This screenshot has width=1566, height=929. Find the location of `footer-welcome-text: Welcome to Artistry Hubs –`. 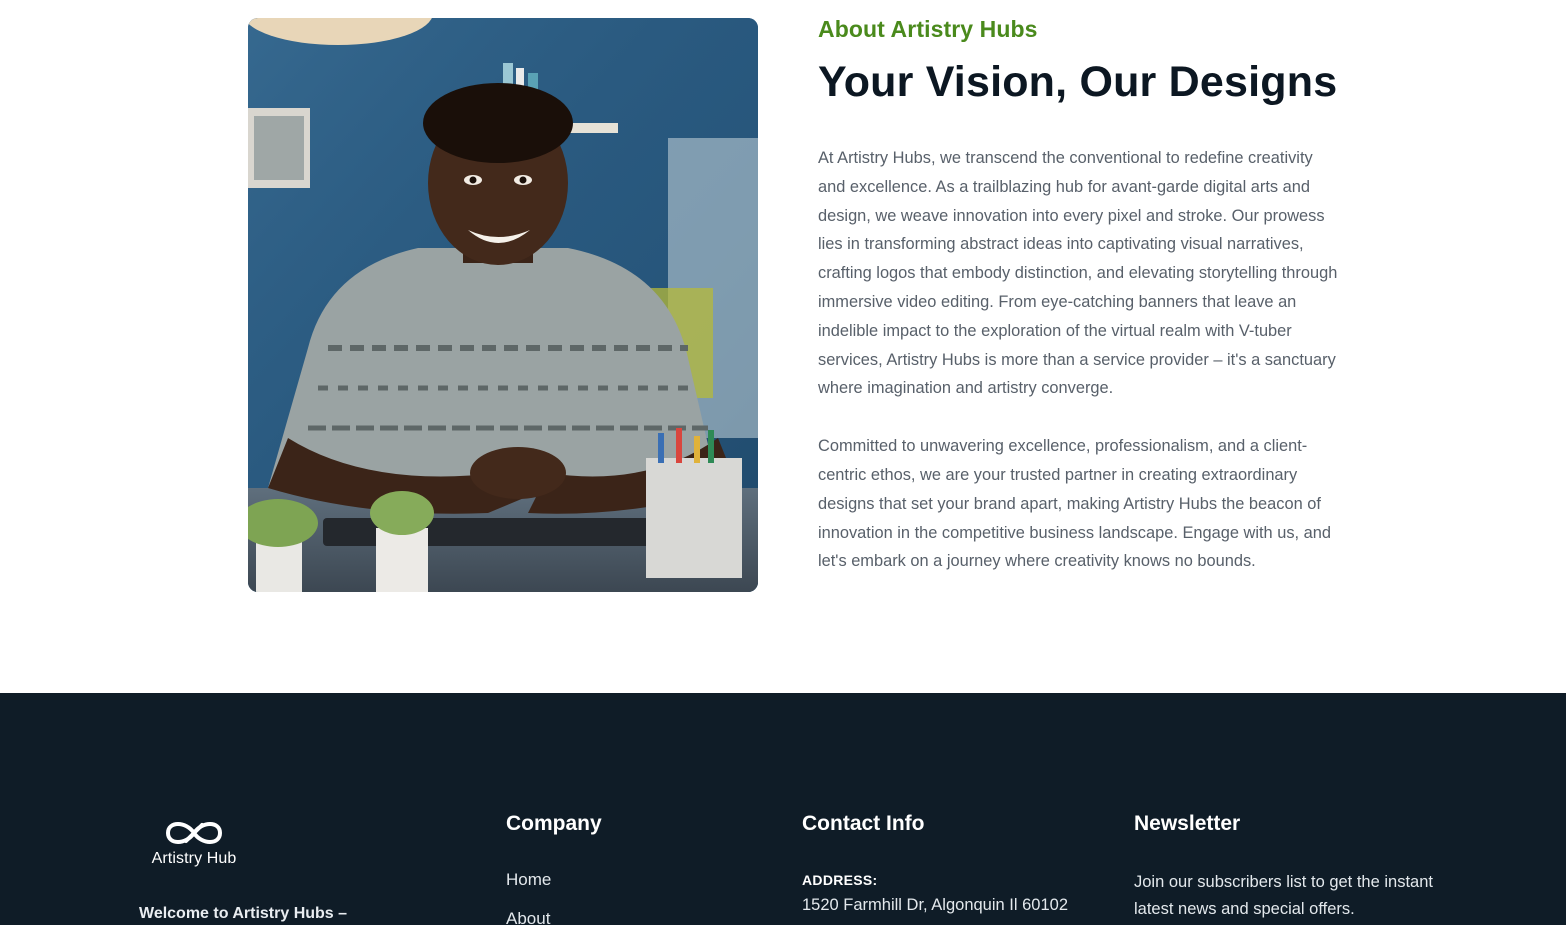

footer-welcome-text: Welcome to Artistry Hubs – is located at coordinates (243, 913).